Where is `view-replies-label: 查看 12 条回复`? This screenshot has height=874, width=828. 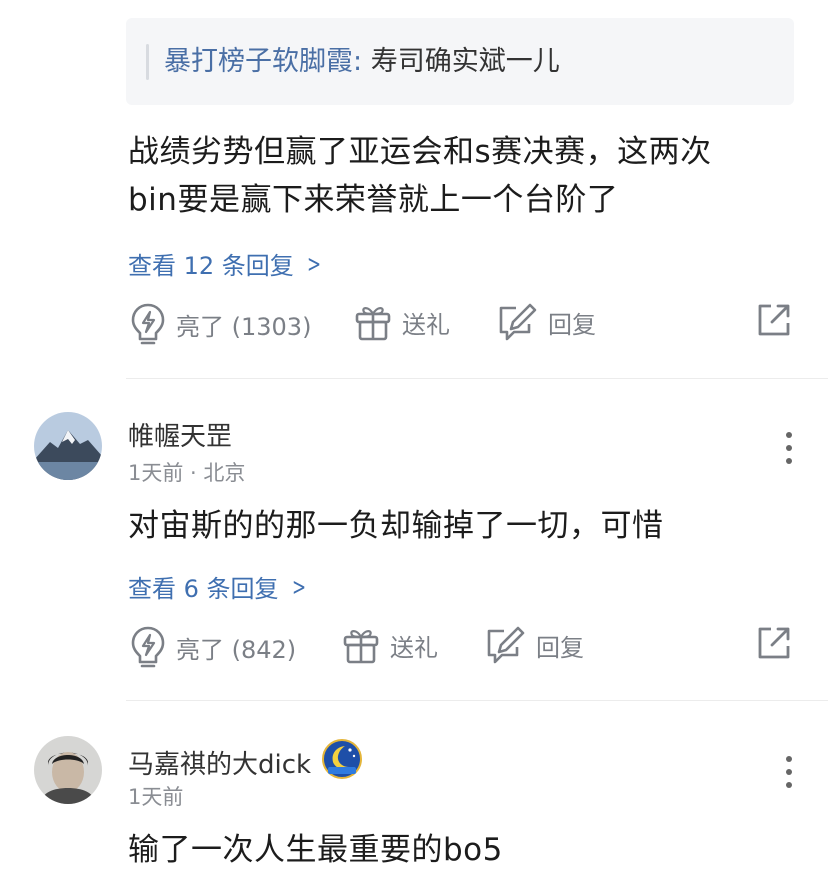 view-replies-label: 查看 12 条回复 is located at coordinates (211, 266).